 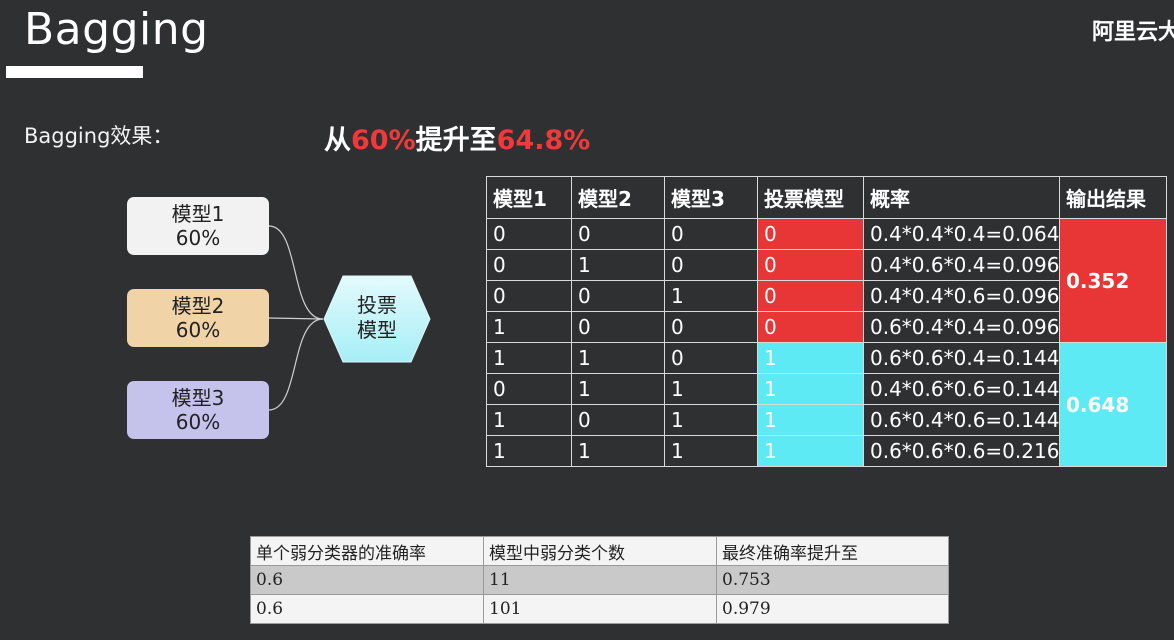 I want to click on model-box-2: 模型2 60%, so click(x=198, y=318).